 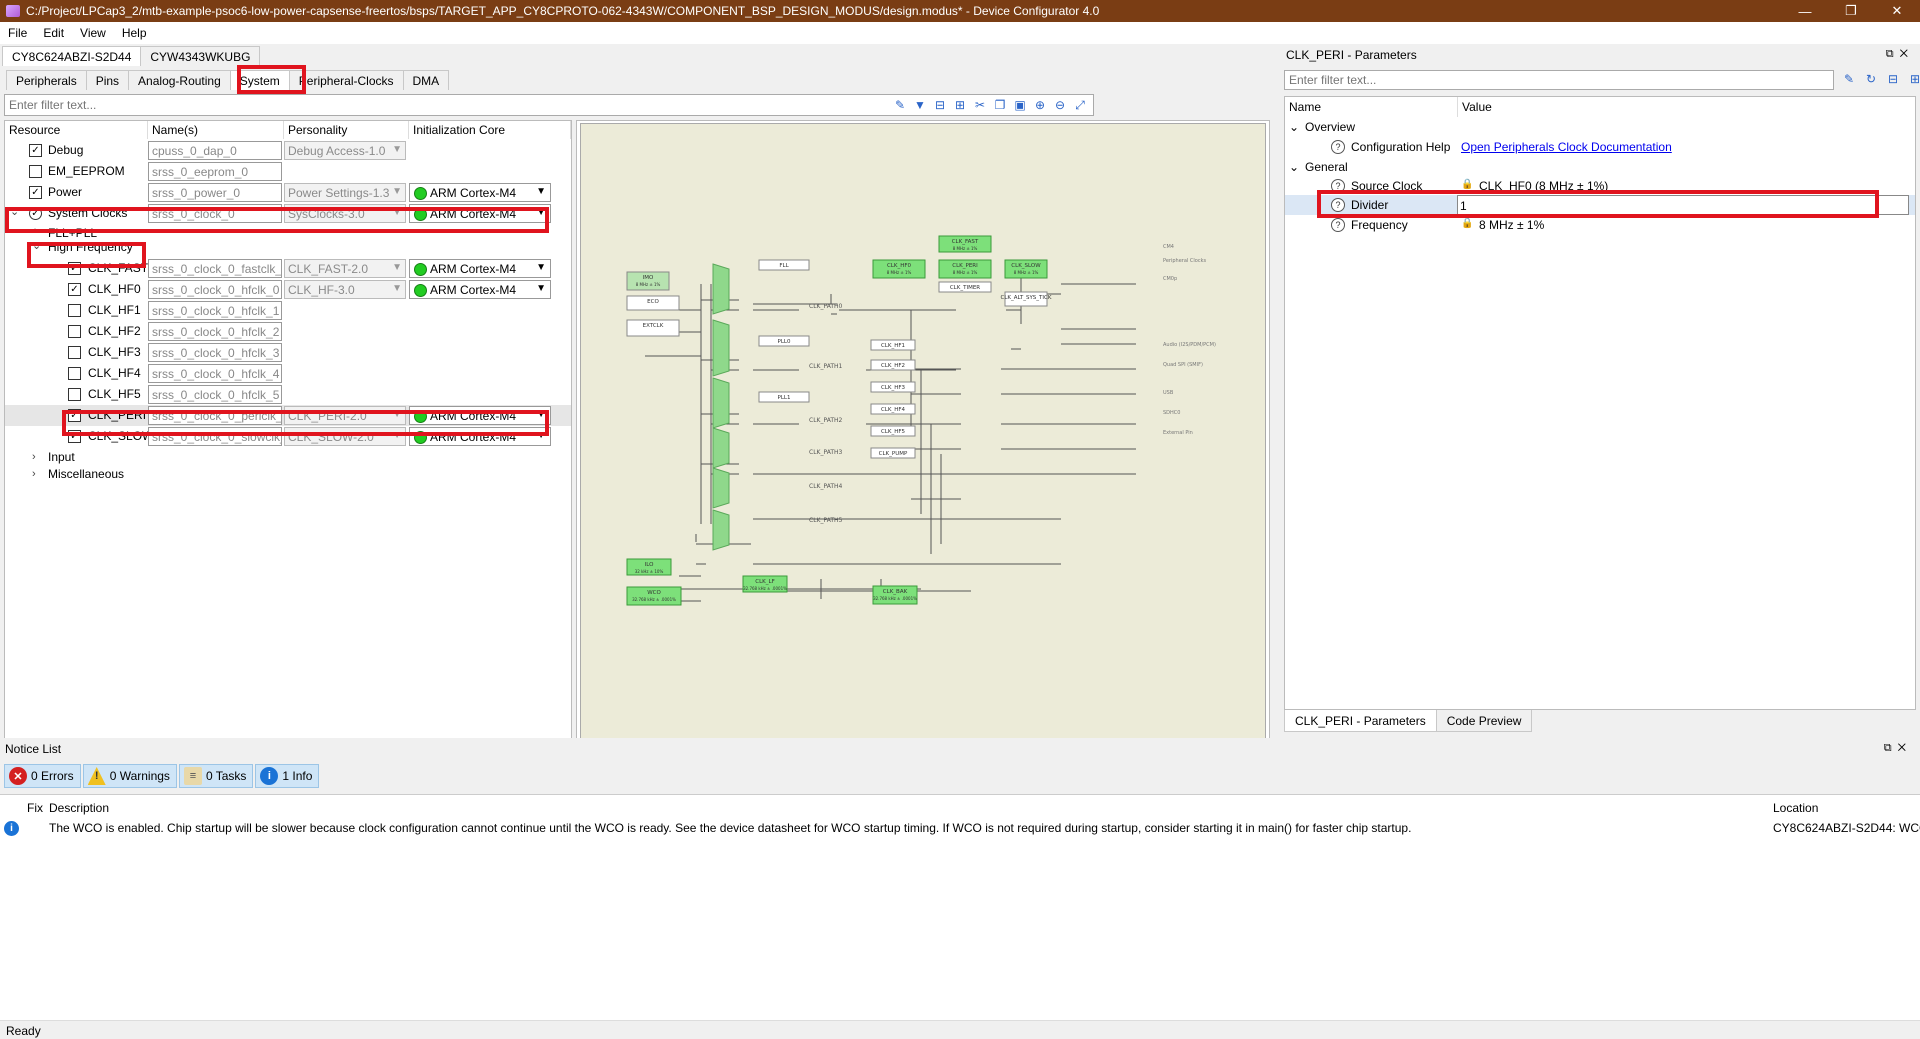 What do you see at coordinates (345, 192) in the screenshot?
I see `personality-select: Power Settings-1.3 ▼` at bounding box center [345, 192].